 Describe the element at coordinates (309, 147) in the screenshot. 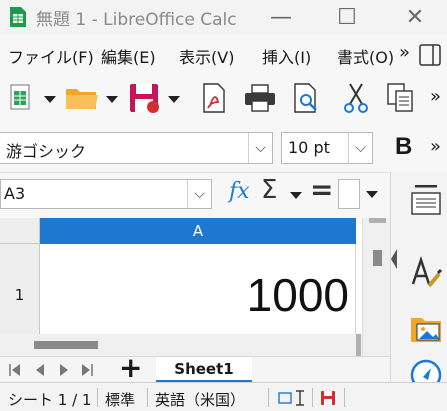

I see `font-size-value: 10 pt` at that location.